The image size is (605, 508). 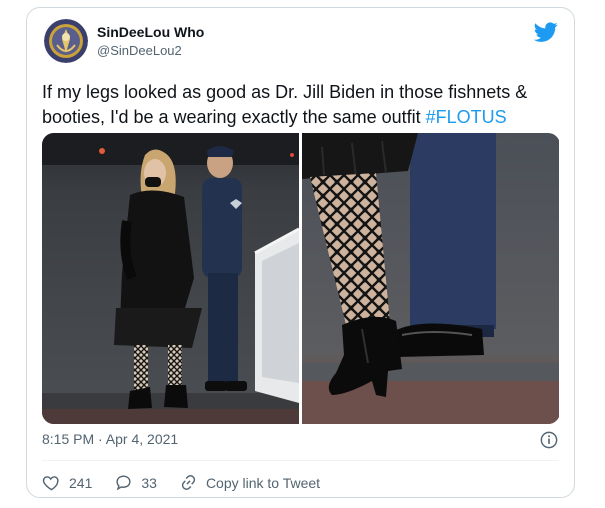 What do you see at coordinates (123, 483) in the screenshot?
I see `reply-icon` at bounding box center [123, 483].